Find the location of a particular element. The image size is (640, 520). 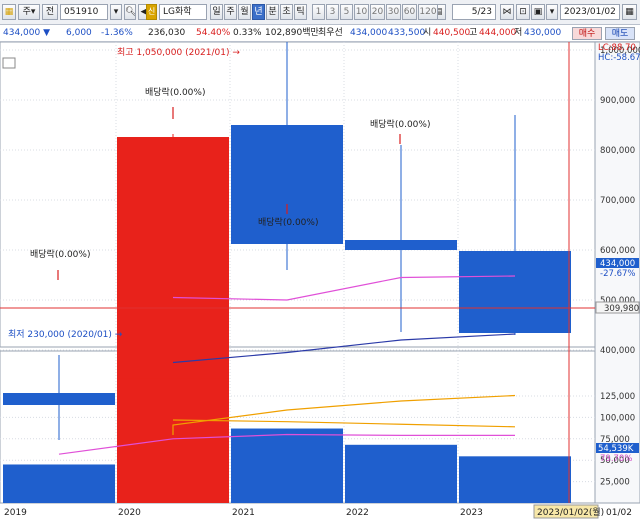

best-ask: 434,000 is located at coordinates (369, 33).